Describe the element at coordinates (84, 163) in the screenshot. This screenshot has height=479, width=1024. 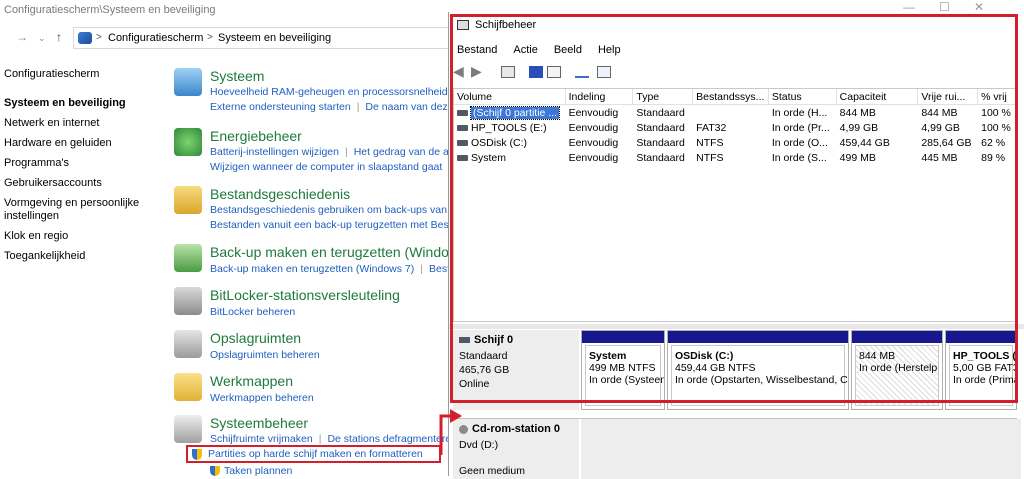
I see `sidebar-item-programmas: Programma's` at that location.